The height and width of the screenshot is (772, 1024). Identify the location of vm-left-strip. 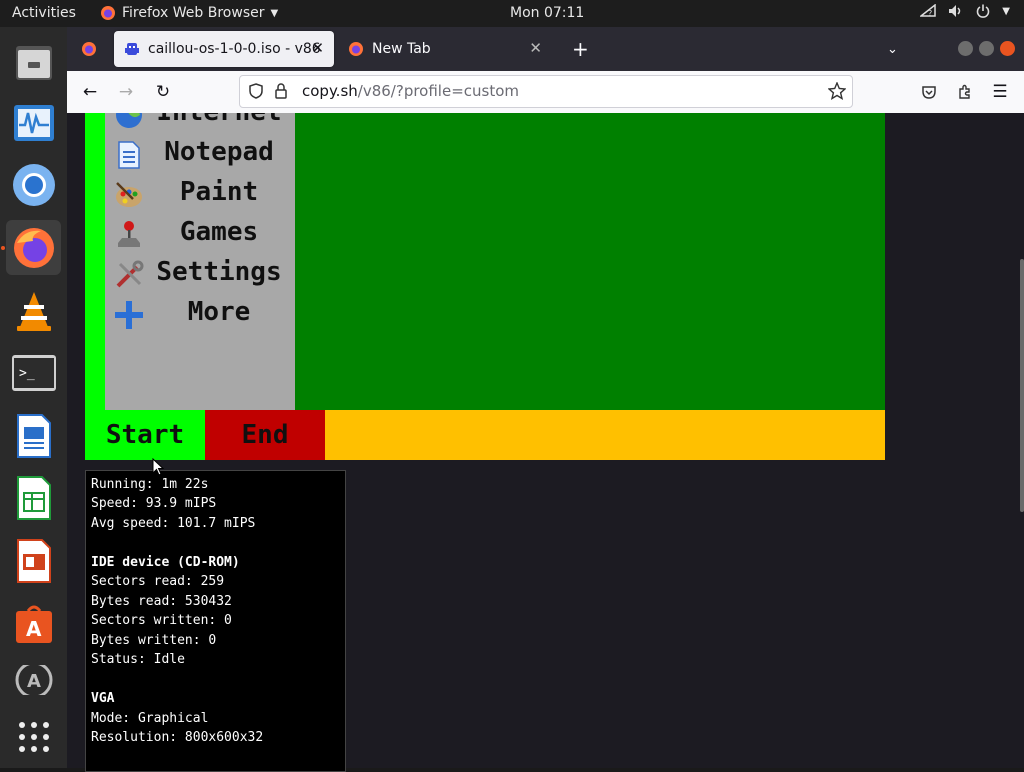
(95, 261).